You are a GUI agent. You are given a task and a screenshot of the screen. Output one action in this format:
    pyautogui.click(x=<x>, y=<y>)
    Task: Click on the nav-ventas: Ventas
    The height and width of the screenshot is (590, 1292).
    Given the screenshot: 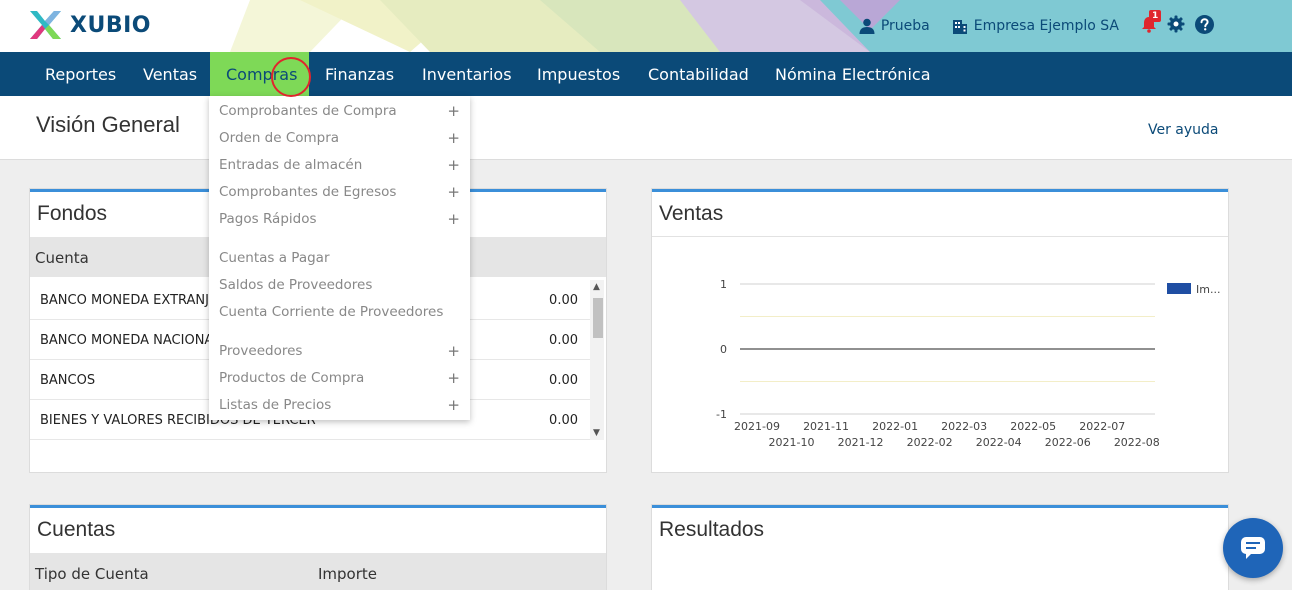 What is the action you would take?
    pyautogui.click(x=170, y=74)
    